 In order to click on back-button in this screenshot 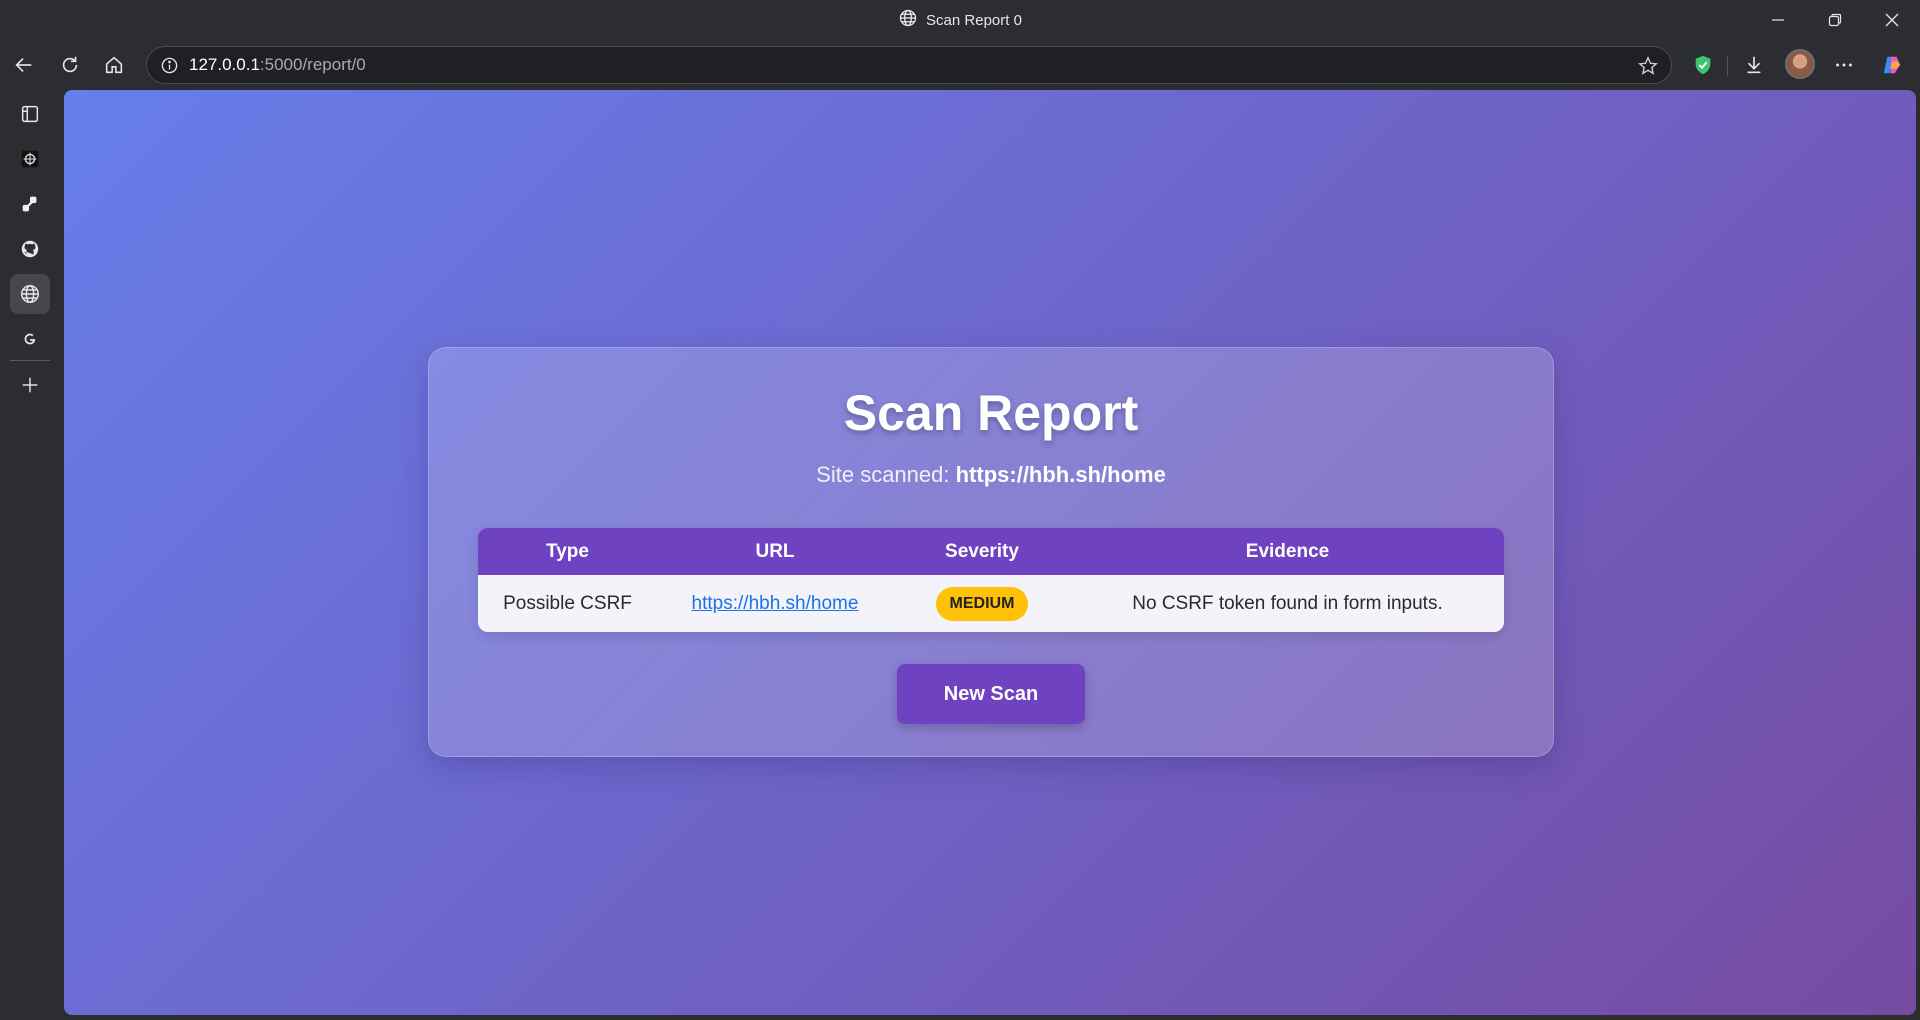, I will do `click(24, 65)`.